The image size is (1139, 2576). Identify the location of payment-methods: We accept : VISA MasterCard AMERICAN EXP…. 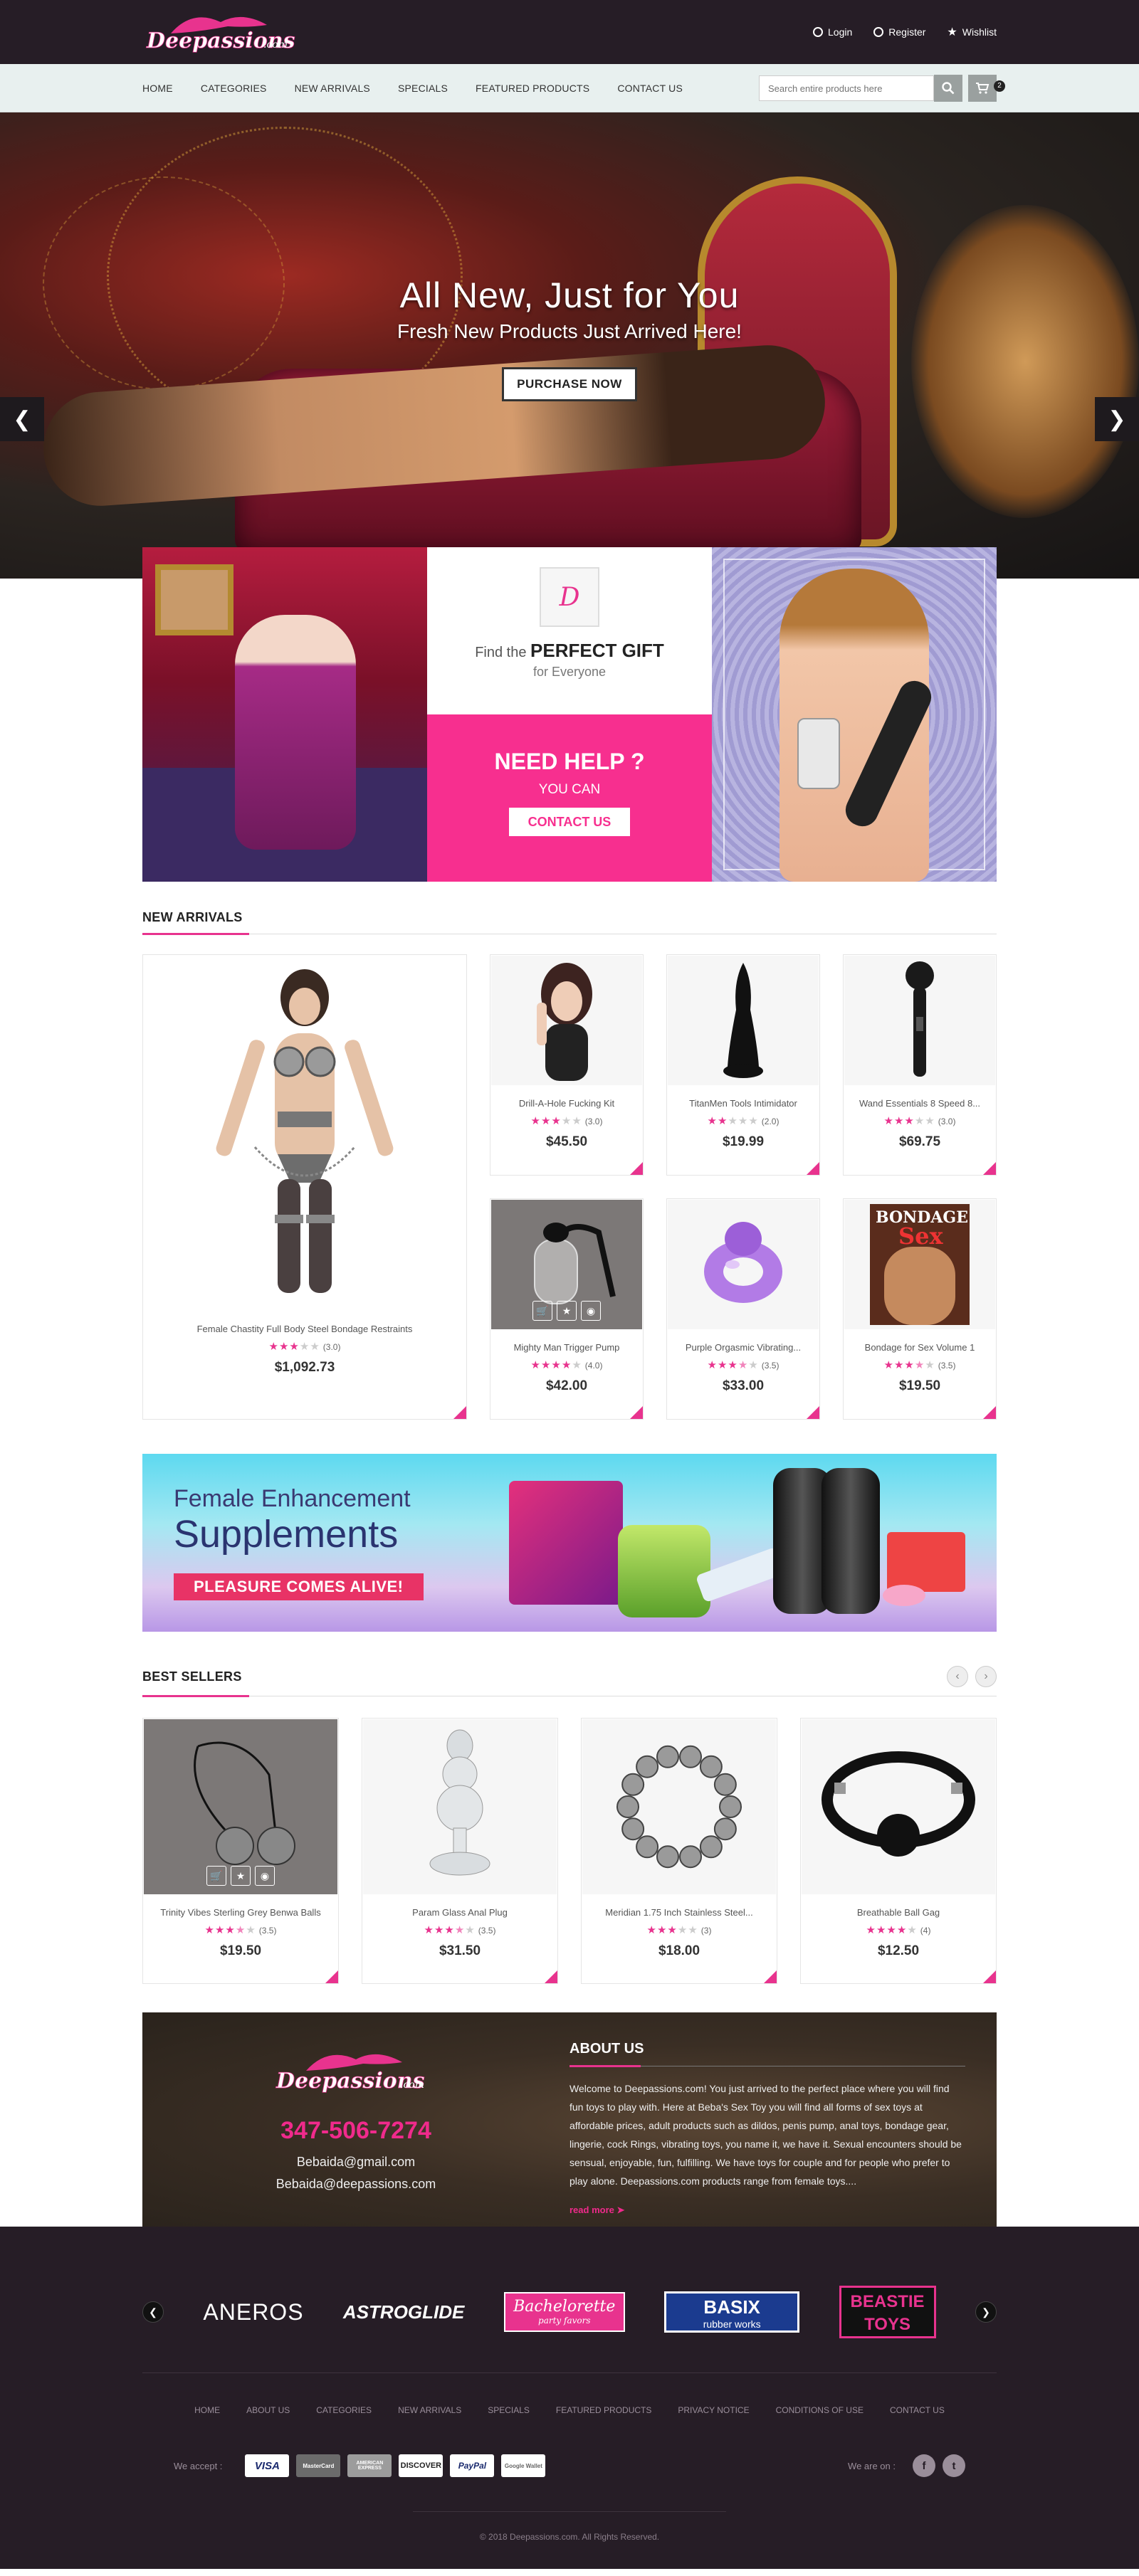
(360, 2465).